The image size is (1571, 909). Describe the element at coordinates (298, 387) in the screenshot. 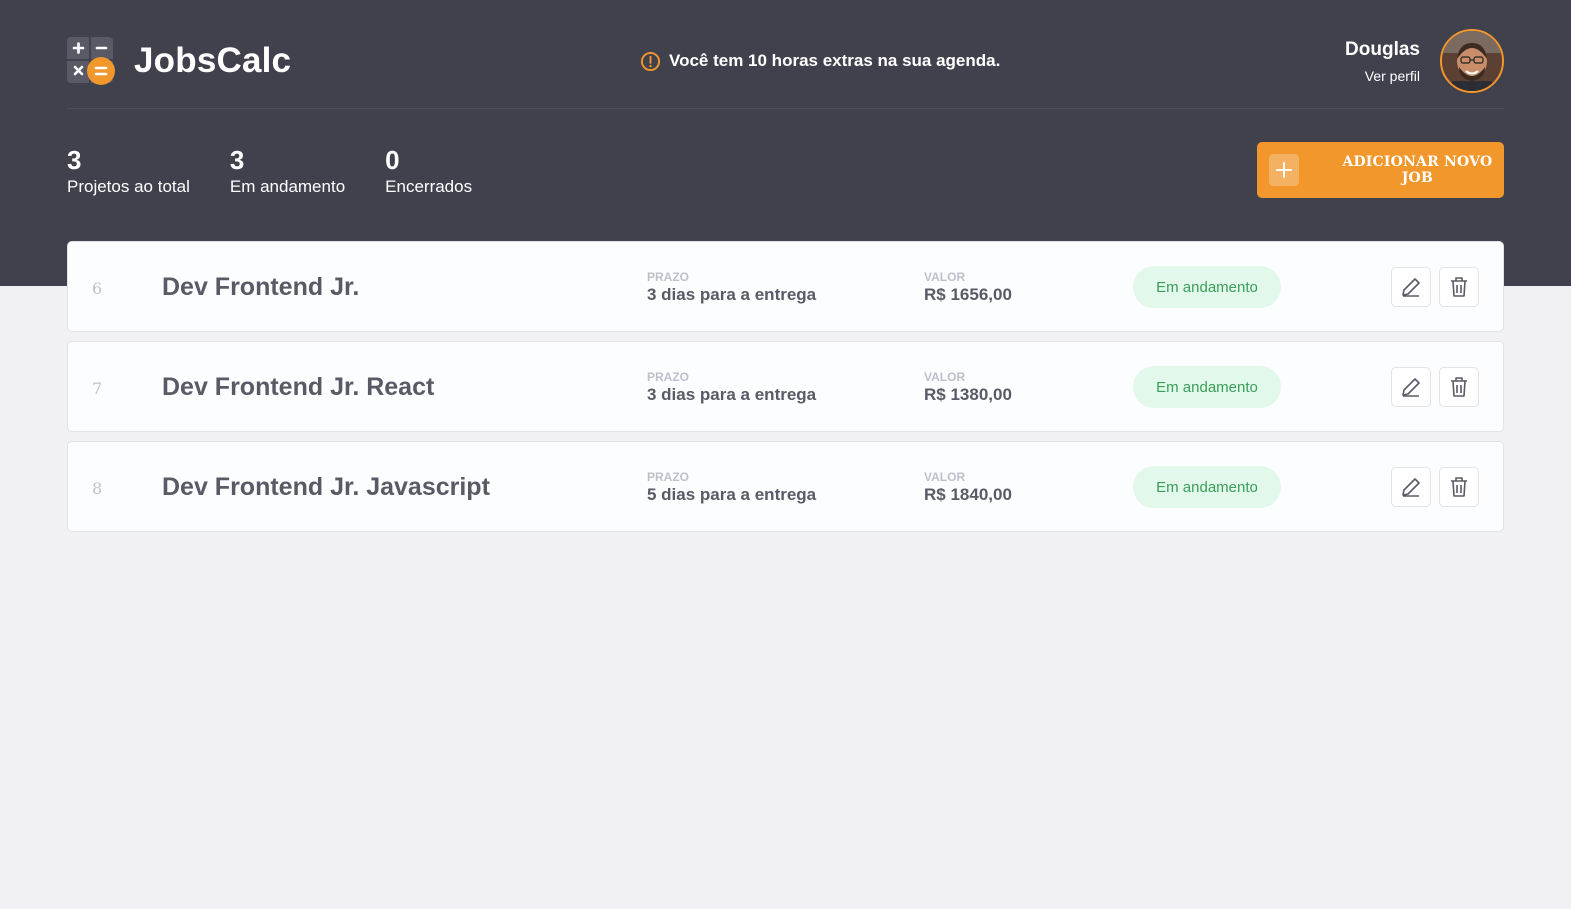

I see `job-name: Dev Frontend Jr. React` at that location.